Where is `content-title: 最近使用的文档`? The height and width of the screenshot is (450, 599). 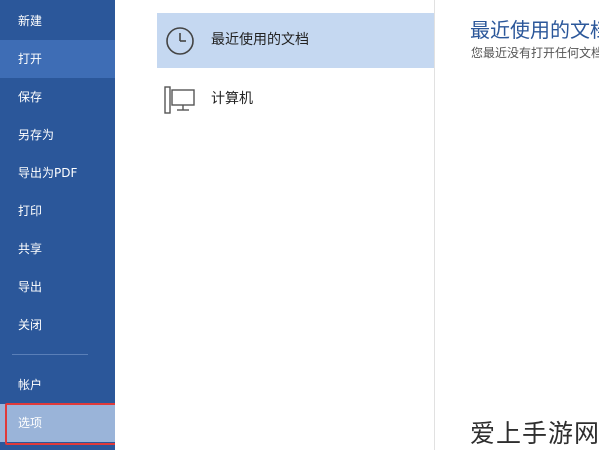 content-title: 最近使用的文档 is located at coordinates (534, 30).